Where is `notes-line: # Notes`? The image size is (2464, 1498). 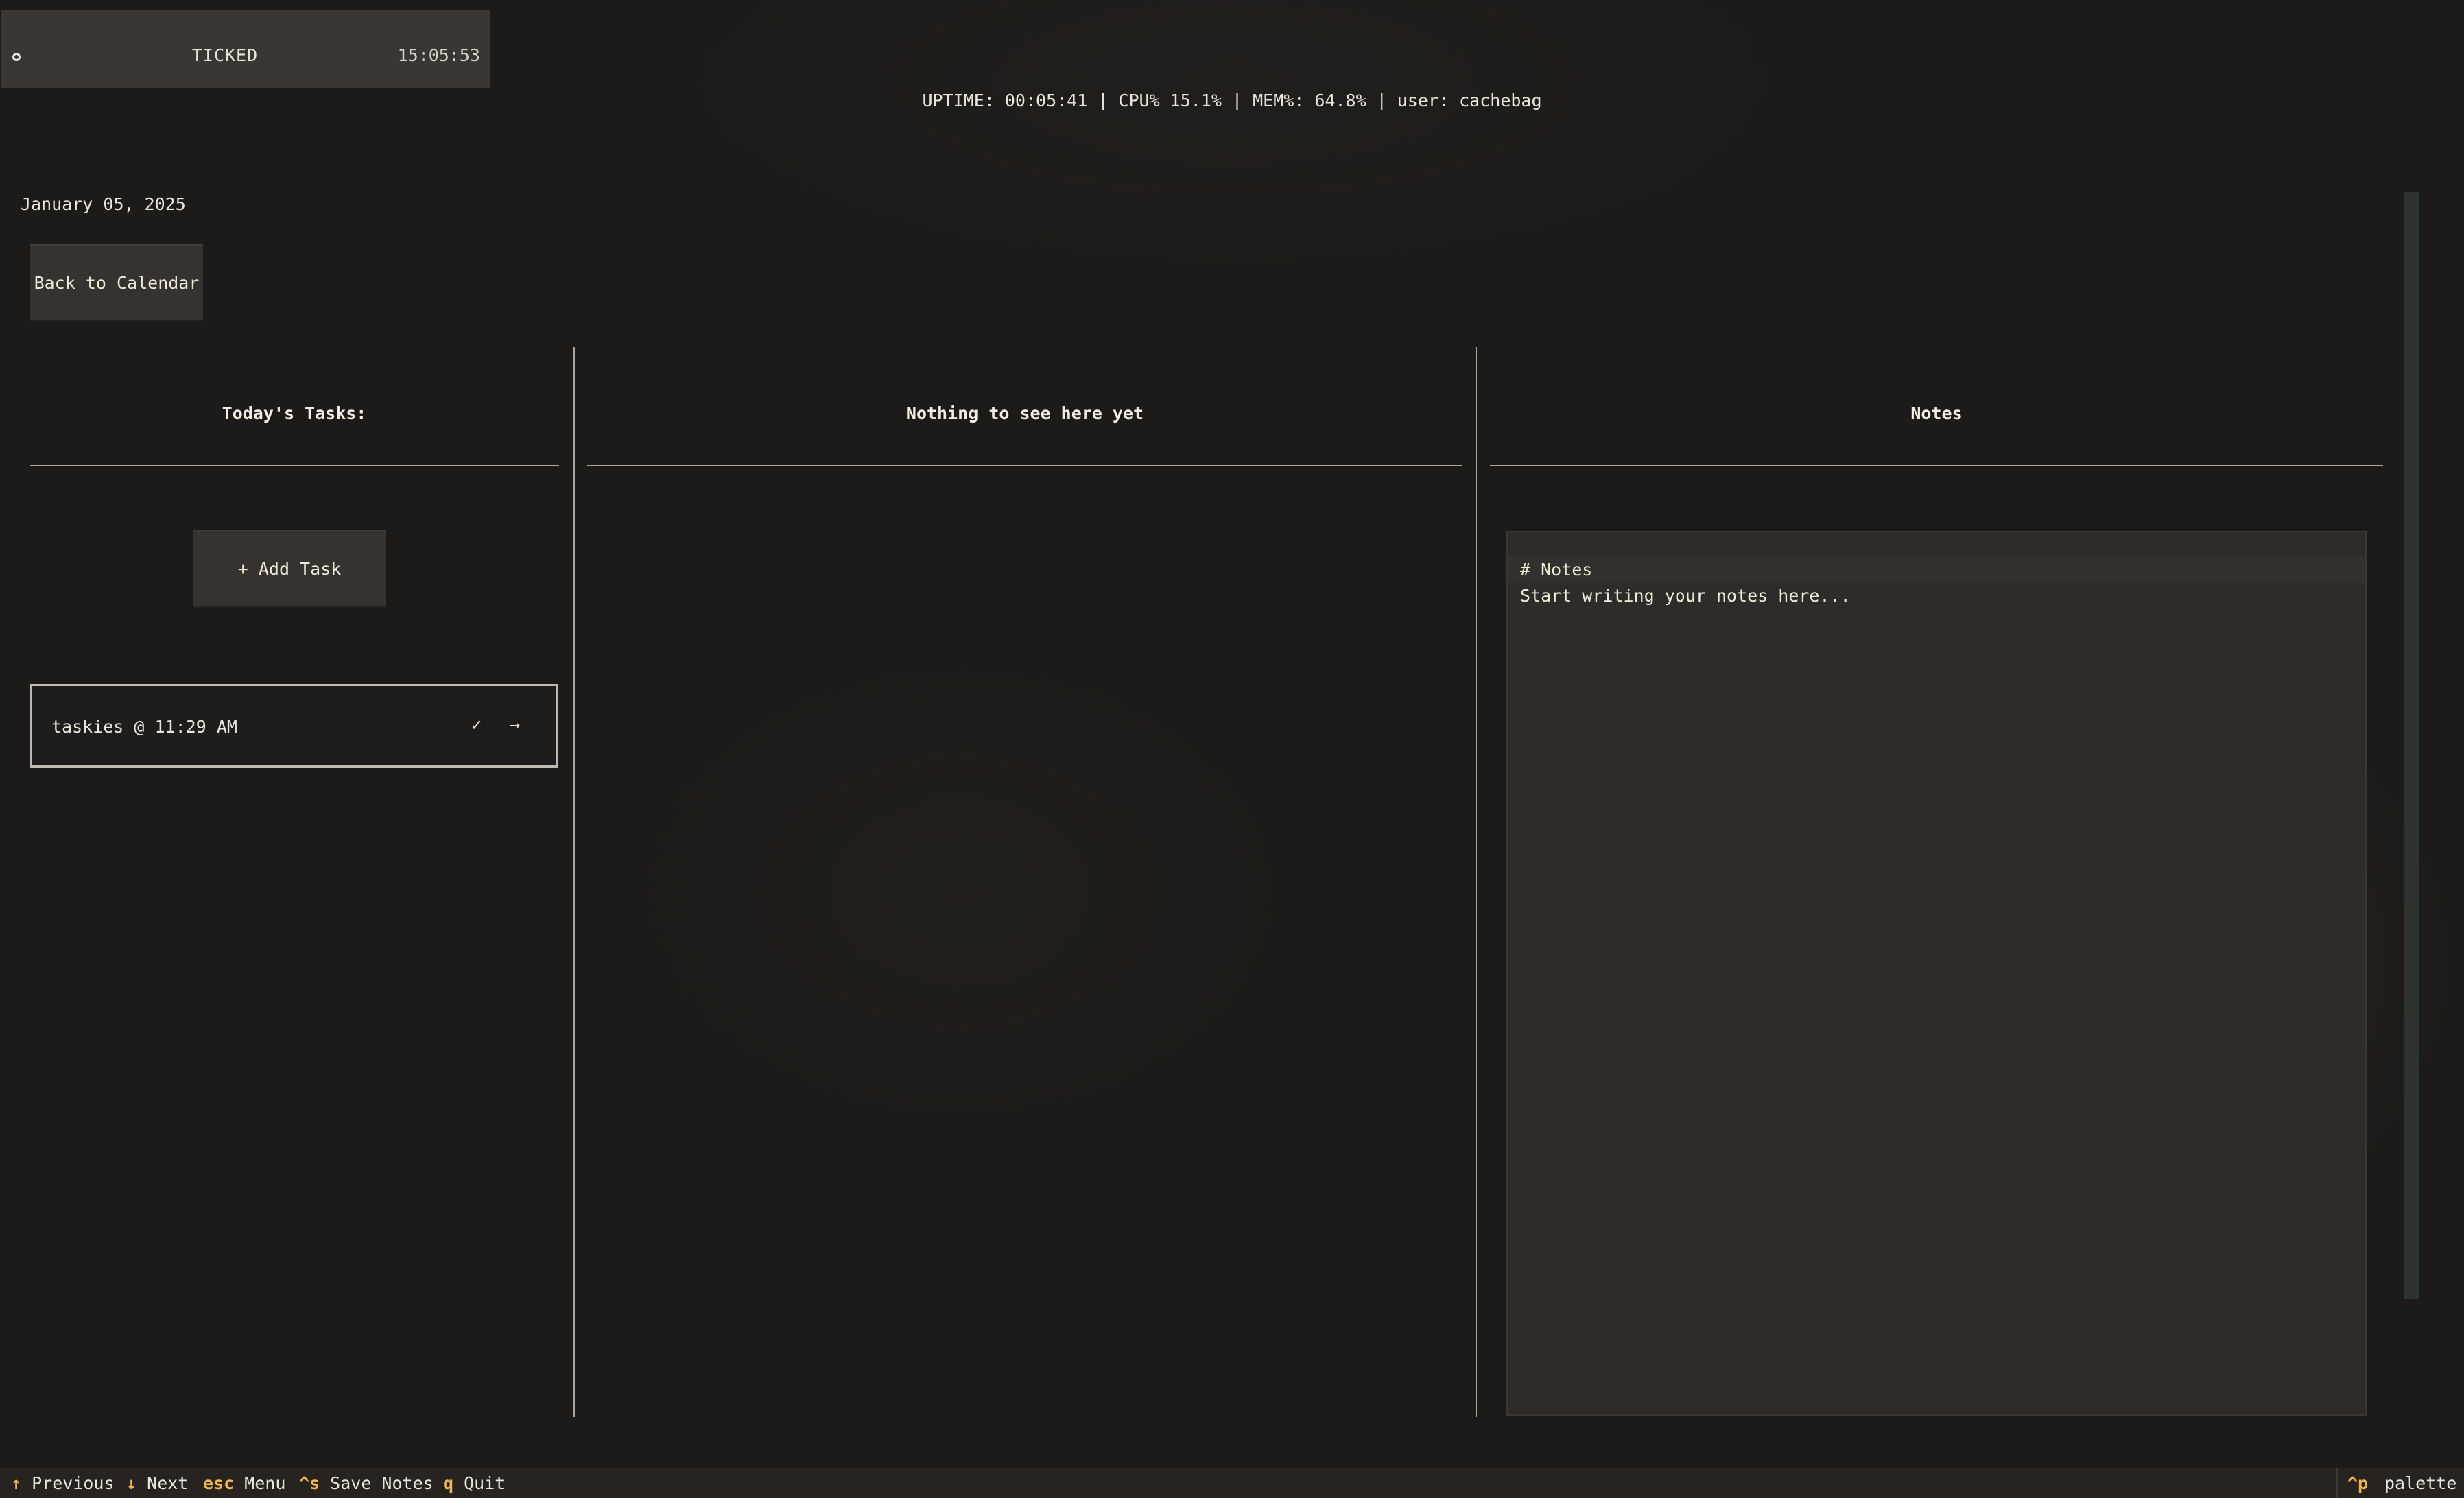 notes-line: # Notes is located at coordinates (1936, 570).